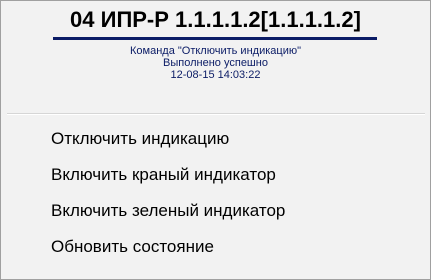 This screenshot has height=280, width=431. What do you see at coordinates (215, 247) in the screenshot?
I see `menu-item-refresh-state: Обновить состояние` at bounding box center [215, 247].